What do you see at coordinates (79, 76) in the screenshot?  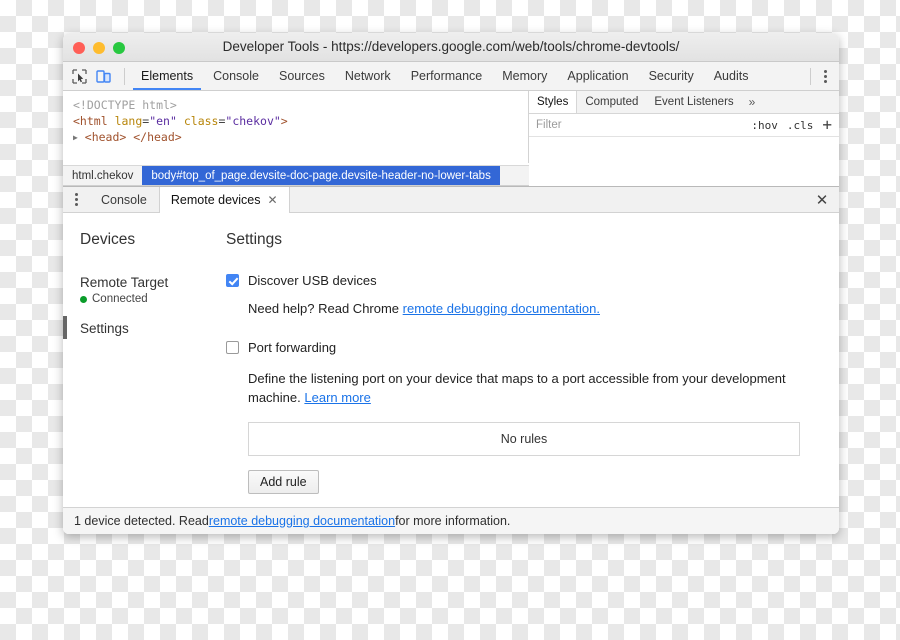 I see `inspect-cursor-icon` at bounding box center [79, 76].